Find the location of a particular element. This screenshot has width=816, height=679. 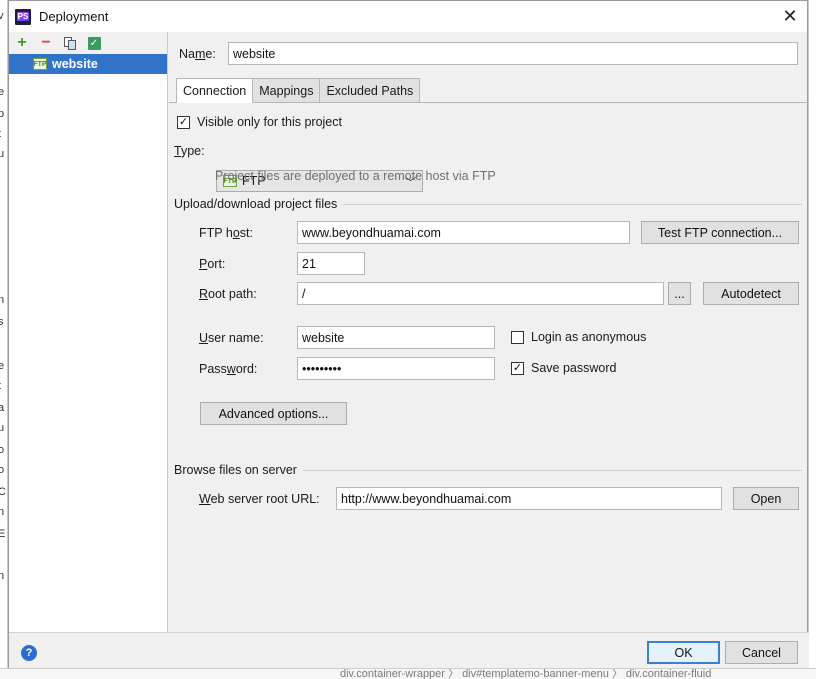

port-wrap is located at coordinates (331, 263).